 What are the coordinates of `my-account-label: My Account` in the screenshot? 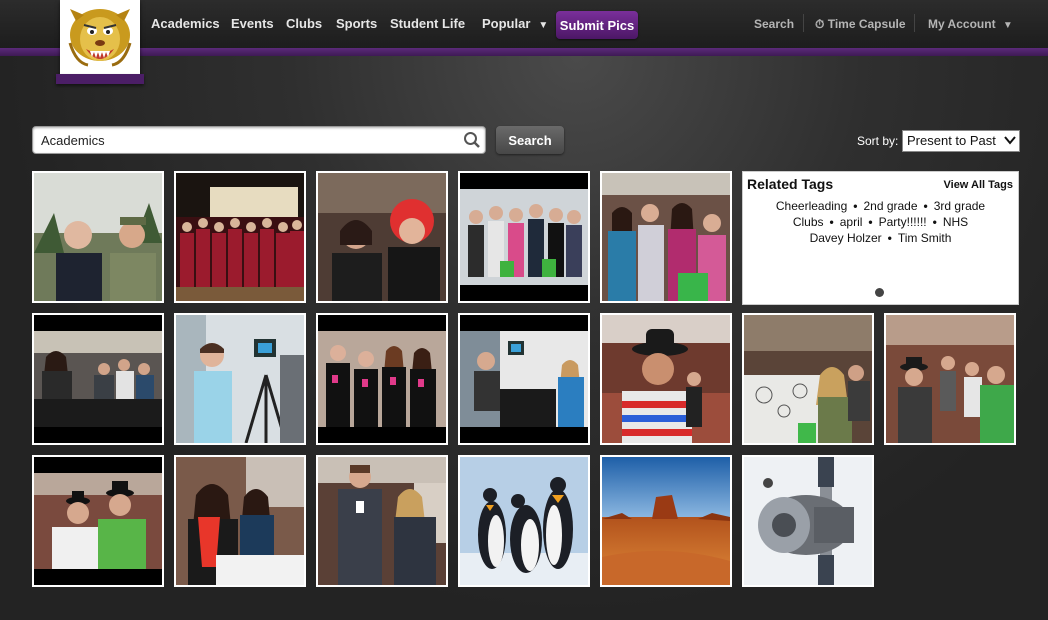 It's located at (962, 24).